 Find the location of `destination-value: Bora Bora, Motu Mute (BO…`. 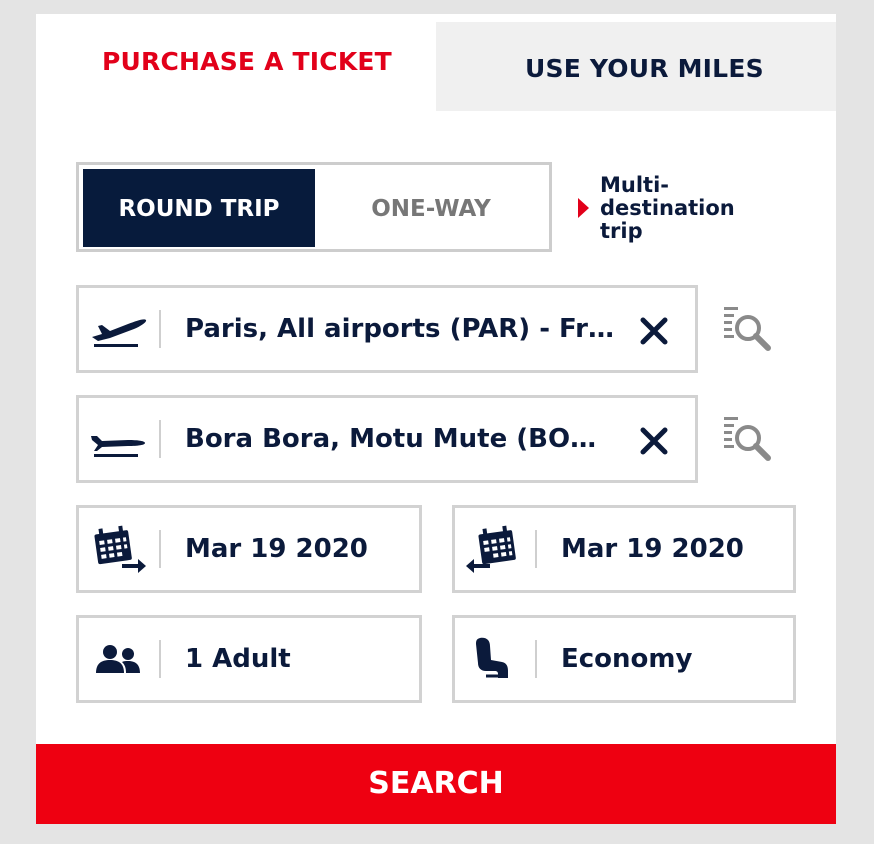

destination-value: Bora Bora, Motu Mute (BO… is located at coordinates (391, 439).